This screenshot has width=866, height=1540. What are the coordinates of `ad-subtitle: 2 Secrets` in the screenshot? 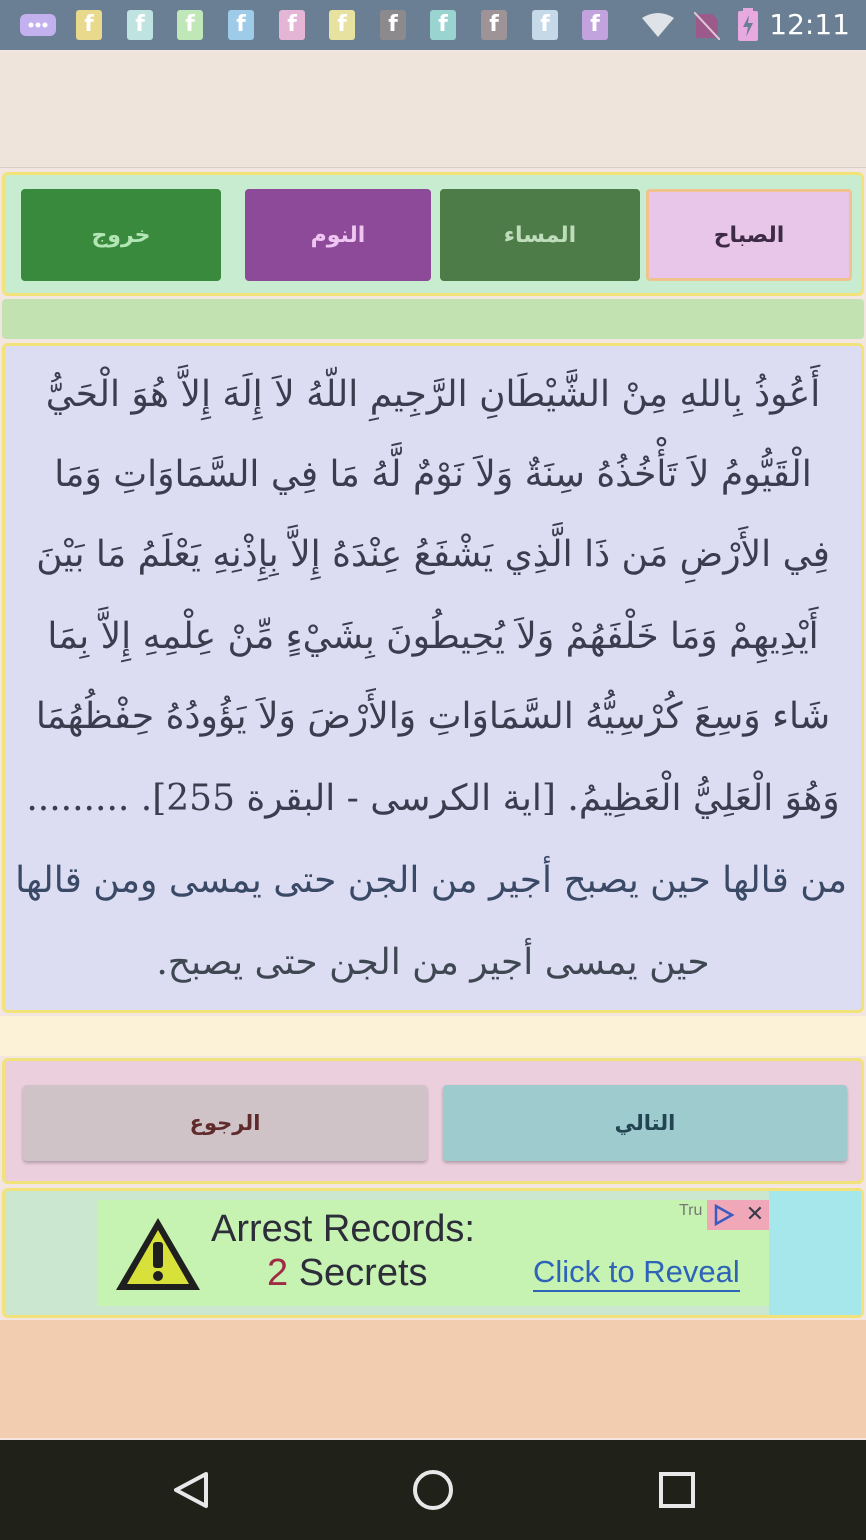 It's located at (347, 1273).